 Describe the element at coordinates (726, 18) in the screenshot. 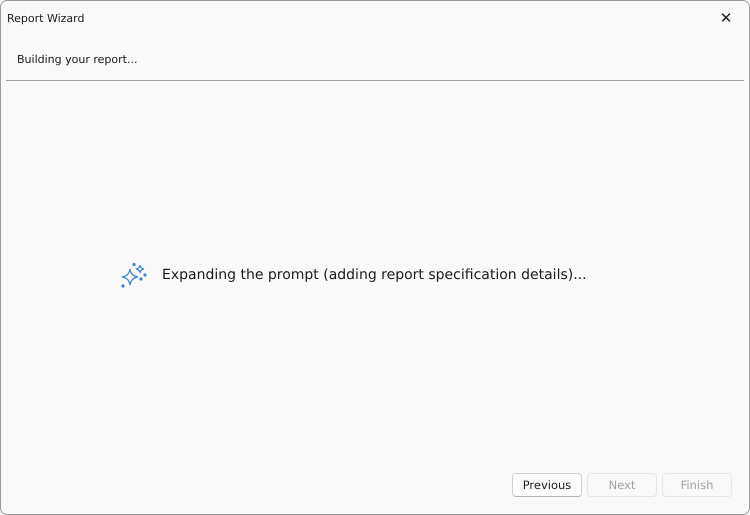

I see `close-button: ✕` at that location.